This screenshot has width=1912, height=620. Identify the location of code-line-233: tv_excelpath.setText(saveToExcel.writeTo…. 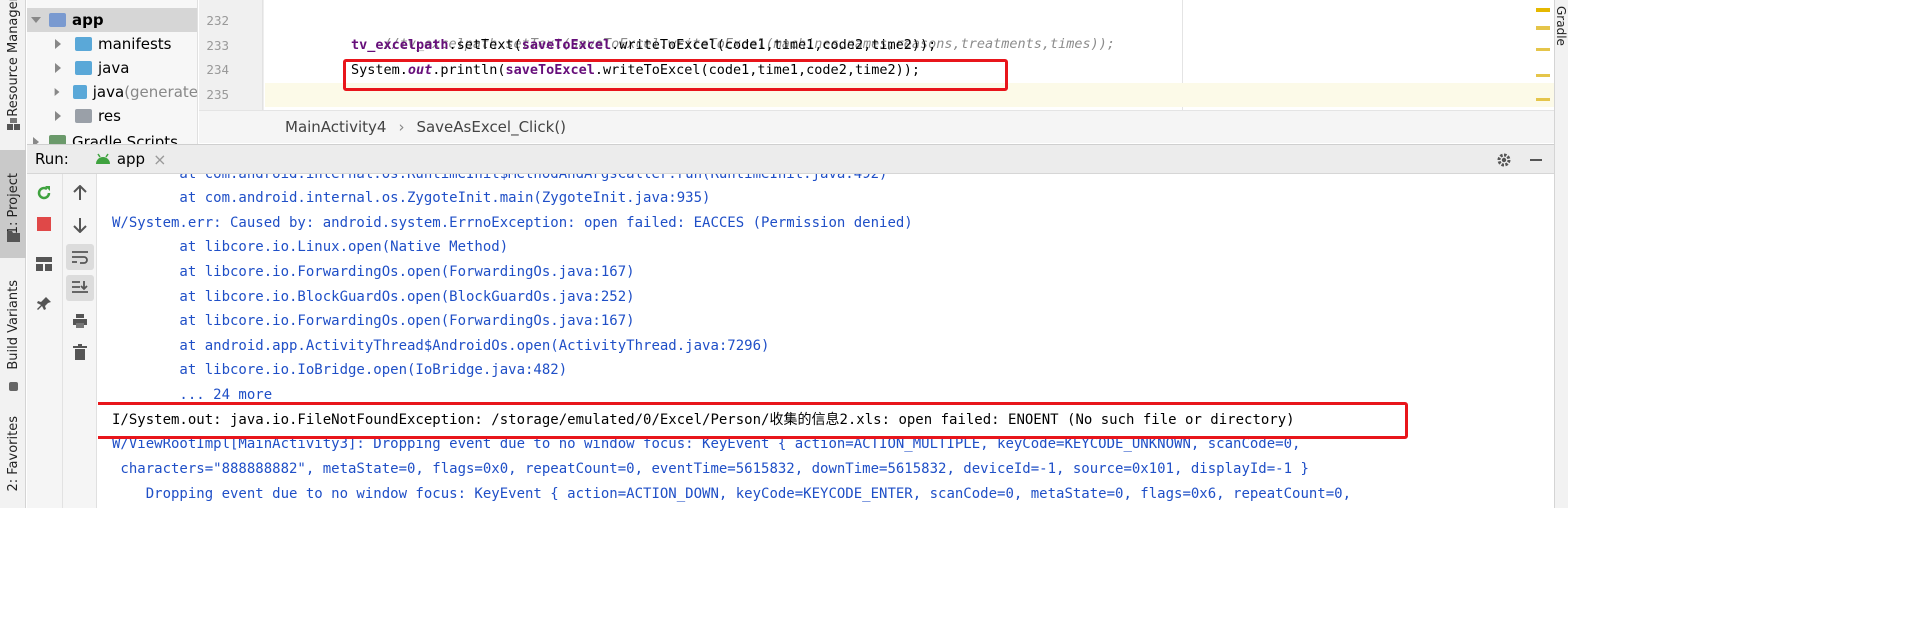
(909, 45).